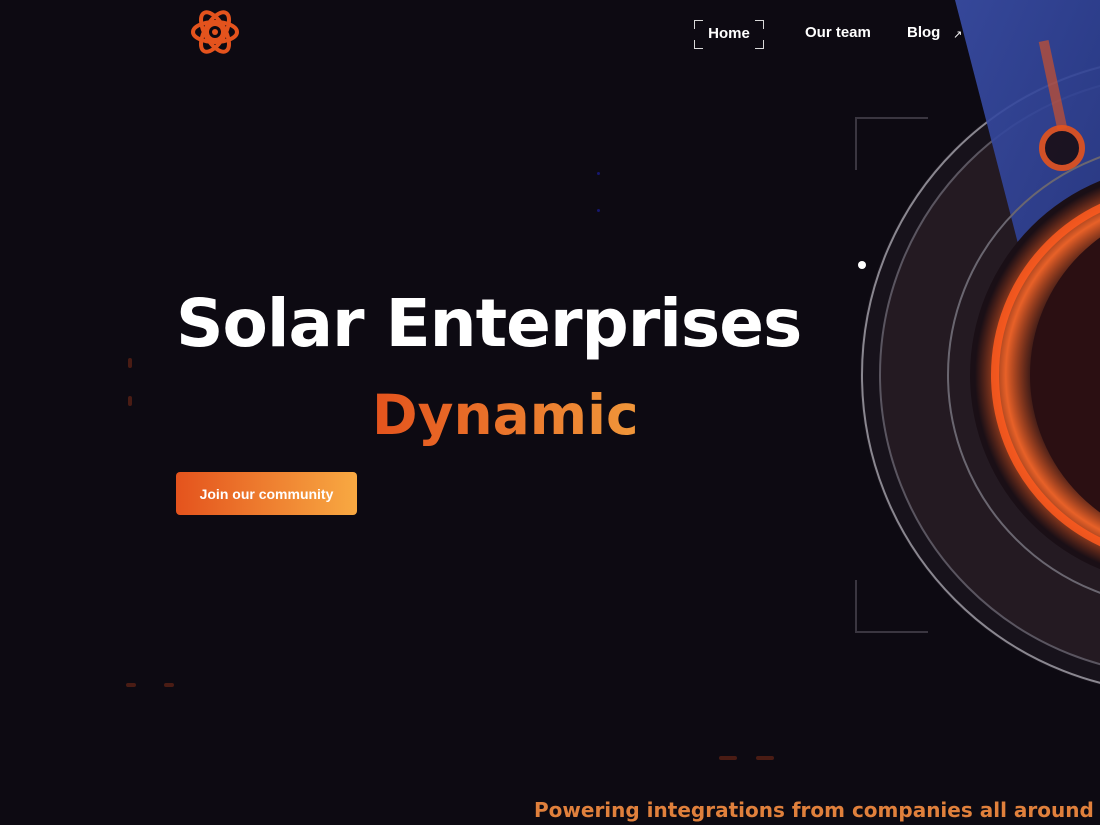 The height and width of the screenshot is (825, 1100). I want to click on nav-home: Home, so click(729, 34).